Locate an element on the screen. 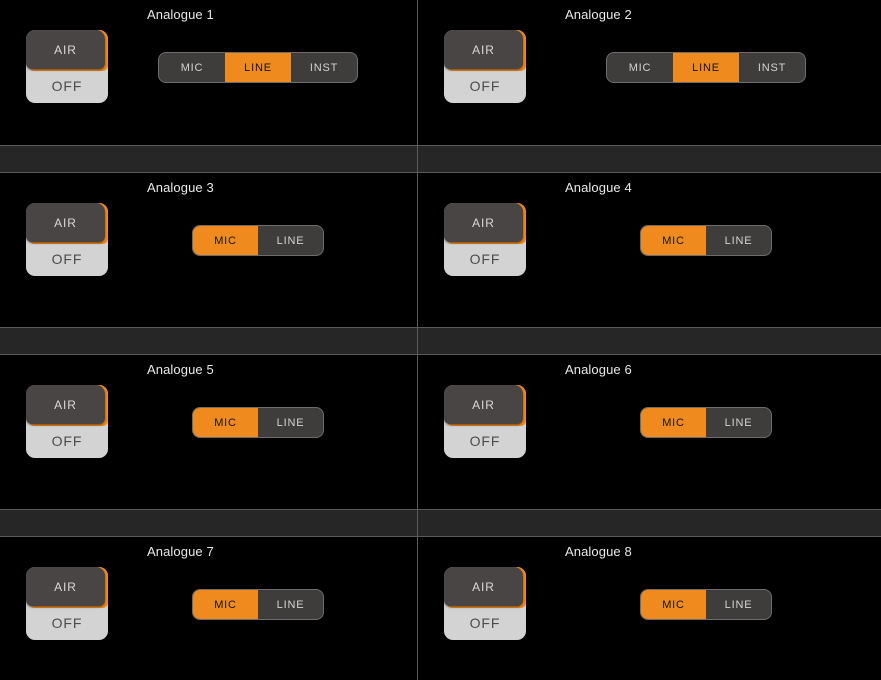 Image resolution: width=881 pixels, height=680 pixels. channel-title: Analogue 6 is located at coordinates (598, 369).